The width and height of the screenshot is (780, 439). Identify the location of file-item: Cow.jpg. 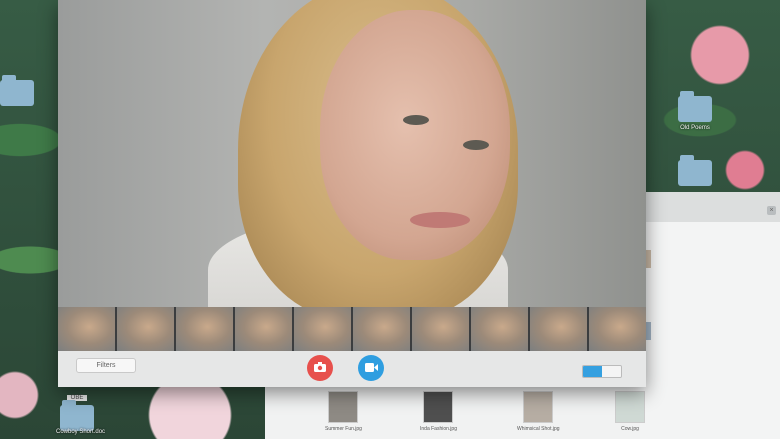
(630, 411).